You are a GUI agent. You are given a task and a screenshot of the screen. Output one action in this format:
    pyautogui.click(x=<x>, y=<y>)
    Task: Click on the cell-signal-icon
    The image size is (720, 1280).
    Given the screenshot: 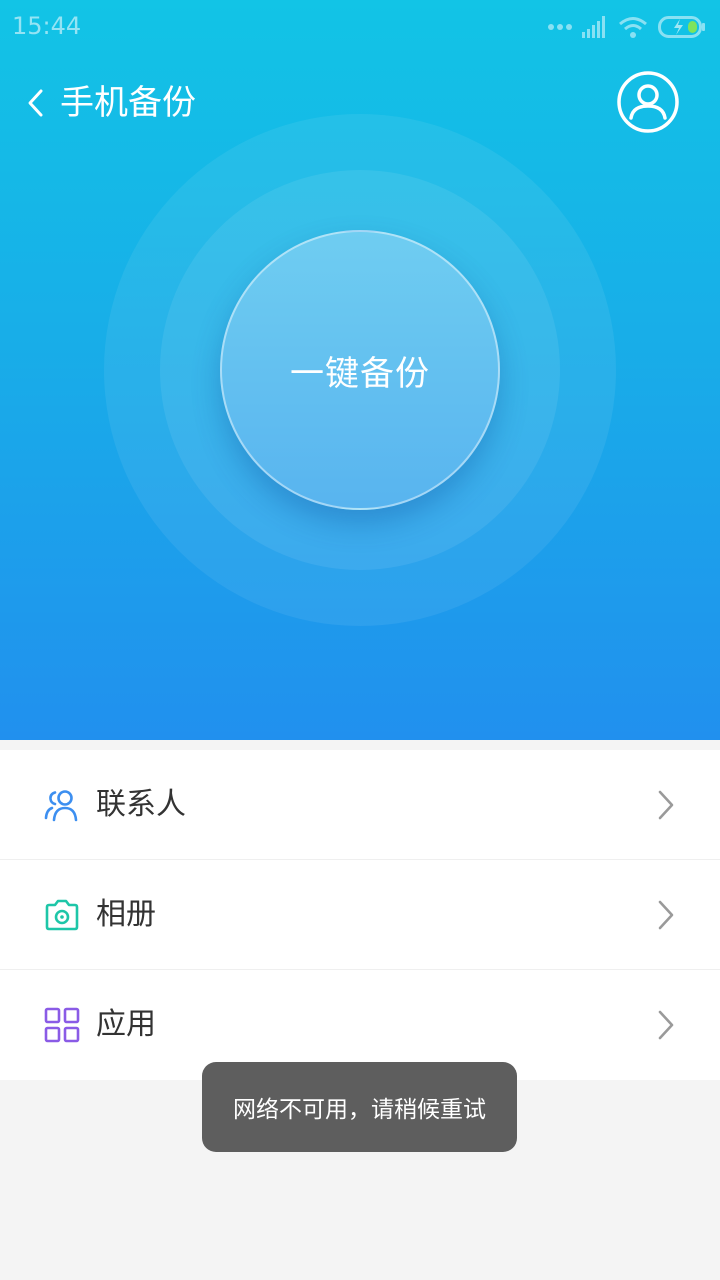 What is the action you would take?
    pyautogui.click(x=593, y=27)
    